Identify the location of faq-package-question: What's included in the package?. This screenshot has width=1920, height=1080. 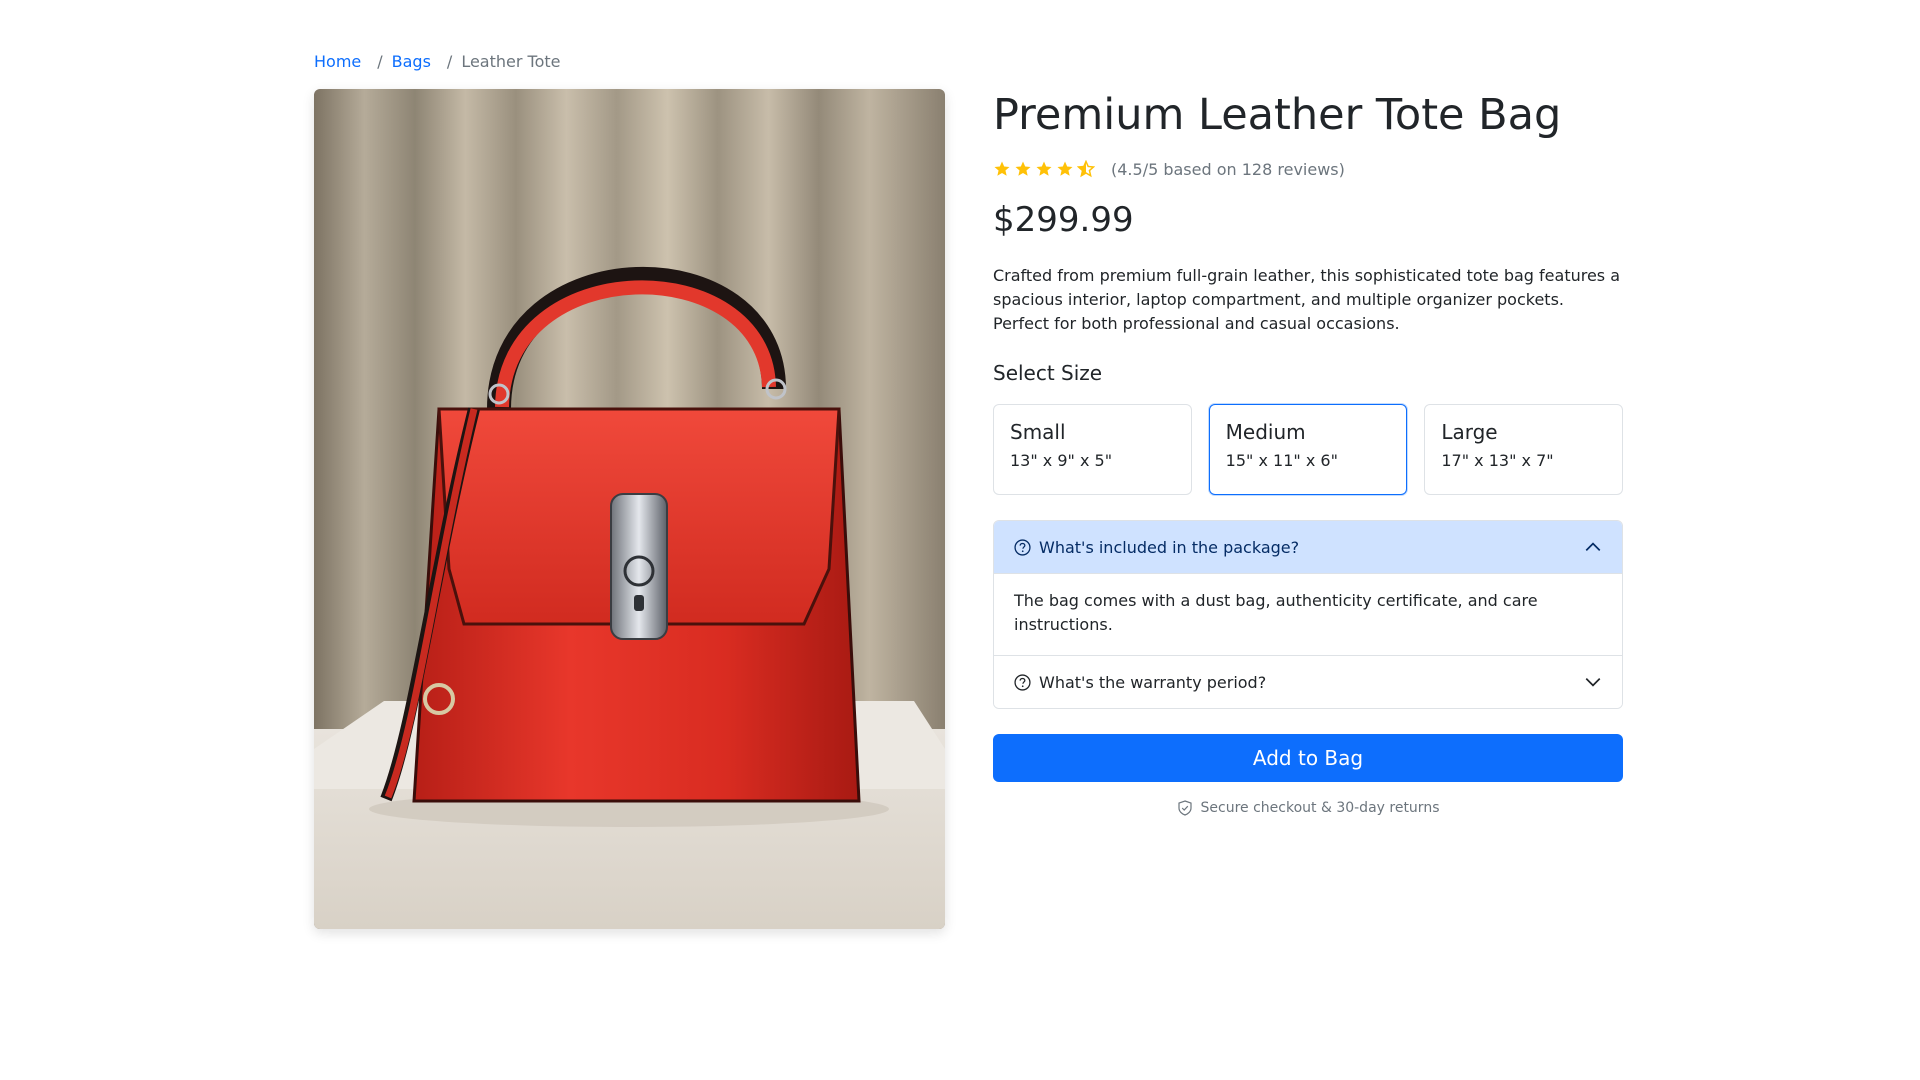
(1169, 547).